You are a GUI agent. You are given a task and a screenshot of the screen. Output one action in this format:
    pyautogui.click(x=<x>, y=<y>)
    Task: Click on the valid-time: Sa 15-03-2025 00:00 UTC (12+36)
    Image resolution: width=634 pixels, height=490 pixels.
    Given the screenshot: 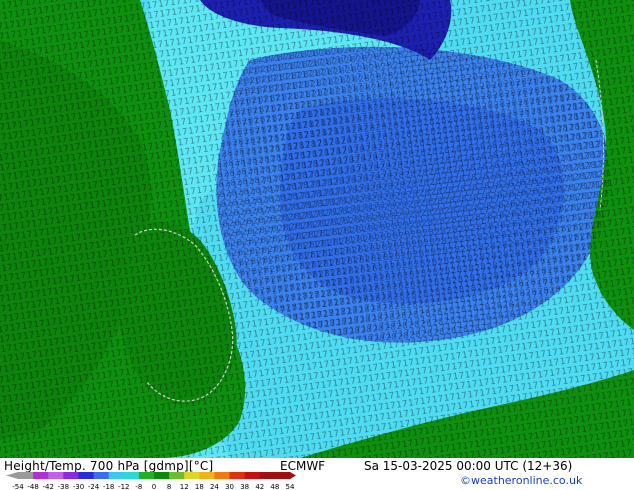 What is the action you would take?
    pyautogui.click(x=468, y=466)
    